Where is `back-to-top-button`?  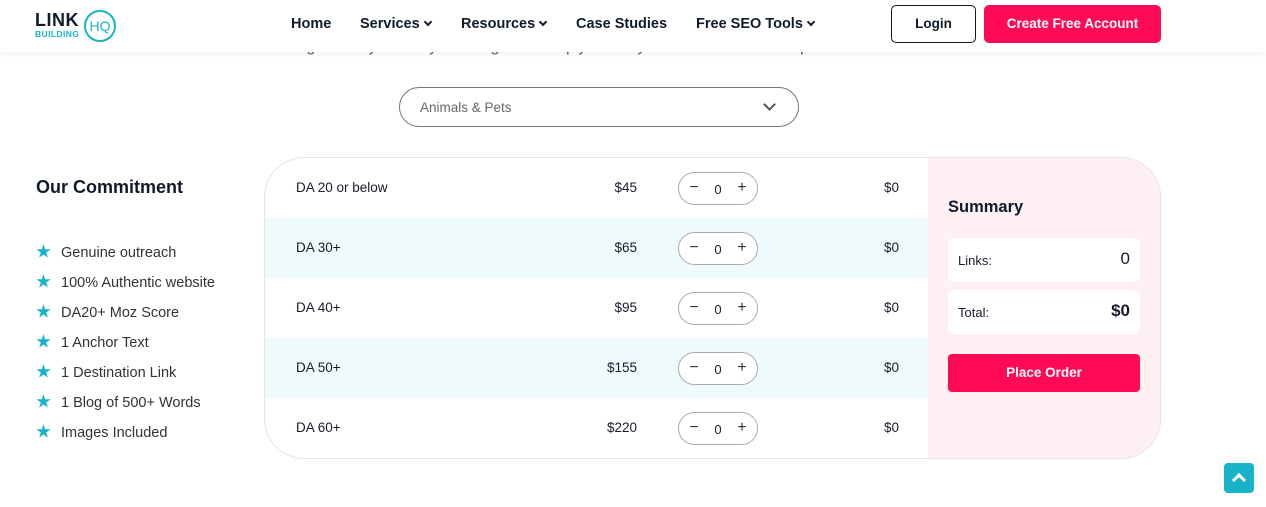 back-to-top-button is located at coordinates (1239, 478).